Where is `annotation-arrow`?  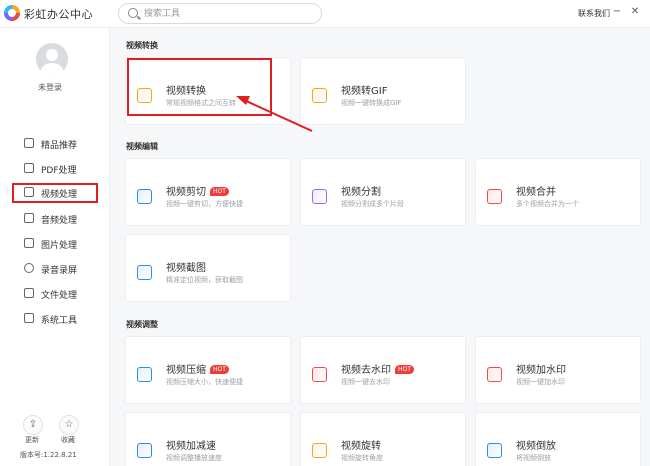
annotation-arrow is located at coordinates (274, 114).